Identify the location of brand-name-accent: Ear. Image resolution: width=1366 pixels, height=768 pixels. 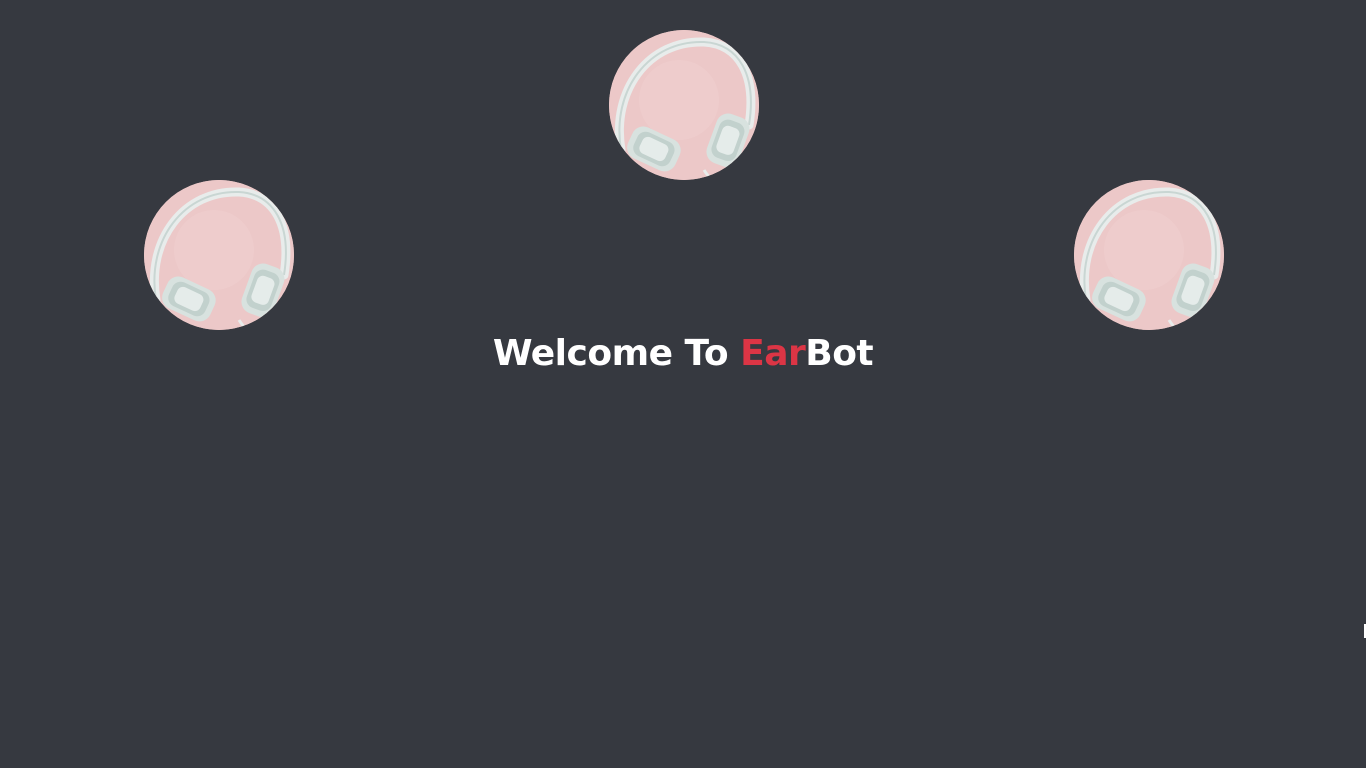
(773, 353).